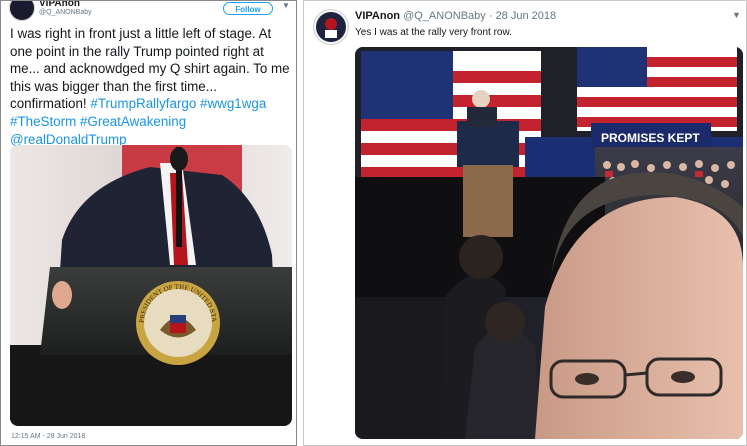 This screenshot has height=446, width=747. What do you see at coordinates (233, 103) in the screenshot?
I see `hashtag-link: #wwg1wga` at bounding box center [233, 103].